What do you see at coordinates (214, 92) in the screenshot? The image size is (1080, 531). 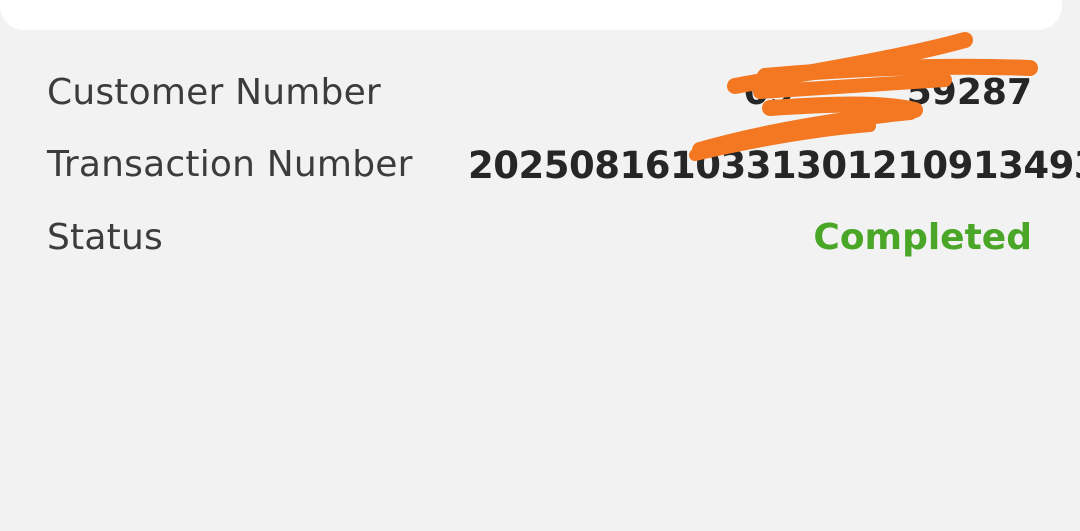 I see `customer-number-label: Customer Number` at bounding box center [214, 92].